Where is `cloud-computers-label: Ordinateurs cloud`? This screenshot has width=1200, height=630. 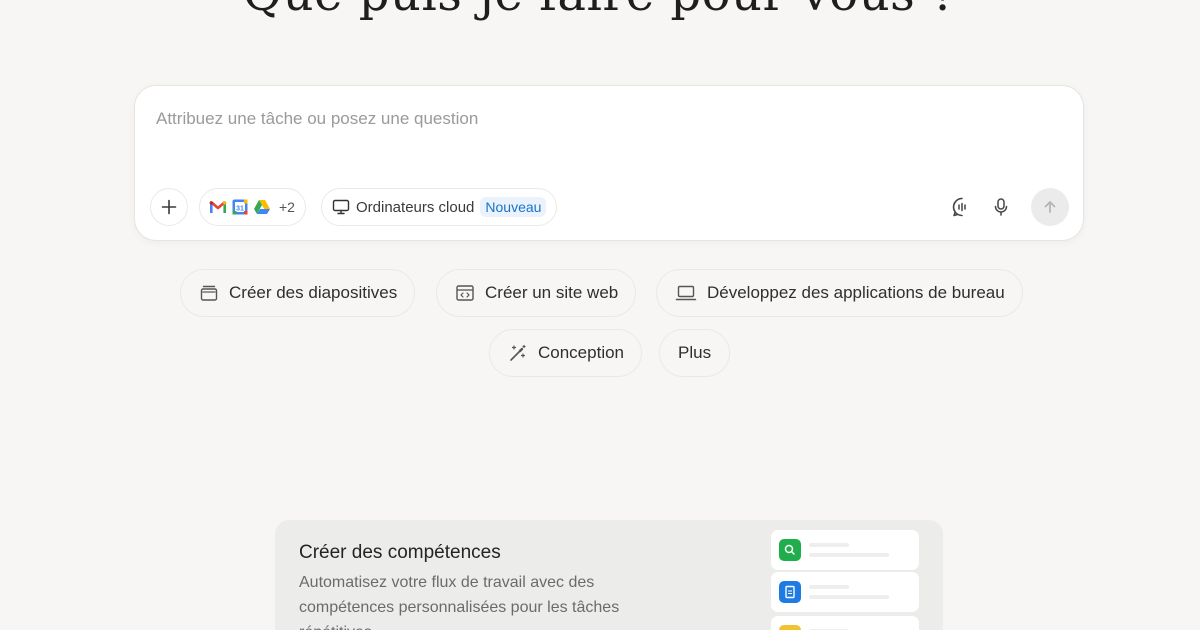 cloud-computers-label: Ordinateurs cloud is located at coordinates (415, 207).